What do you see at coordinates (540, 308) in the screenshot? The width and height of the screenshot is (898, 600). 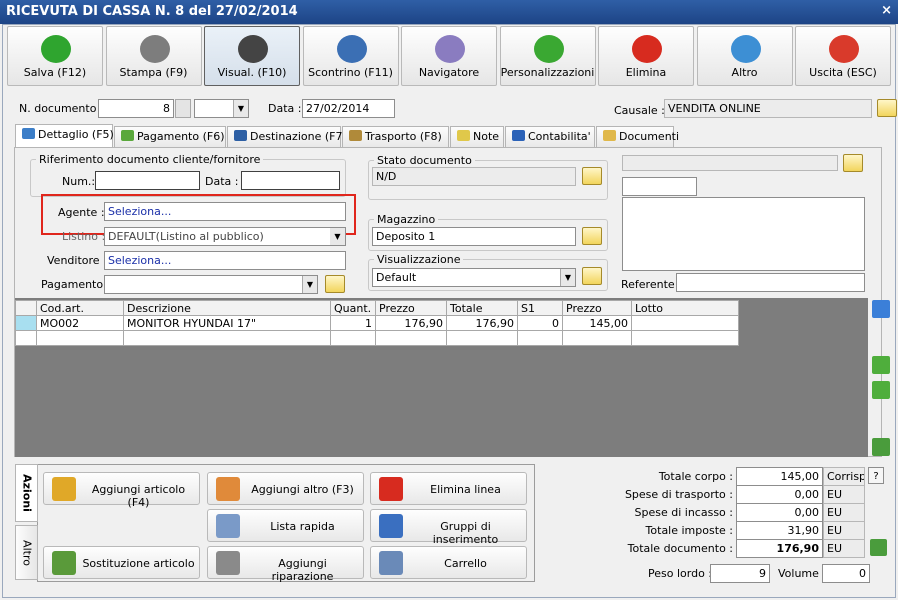 I see `grid-column-header: S1` at bounding box center [540, 308].